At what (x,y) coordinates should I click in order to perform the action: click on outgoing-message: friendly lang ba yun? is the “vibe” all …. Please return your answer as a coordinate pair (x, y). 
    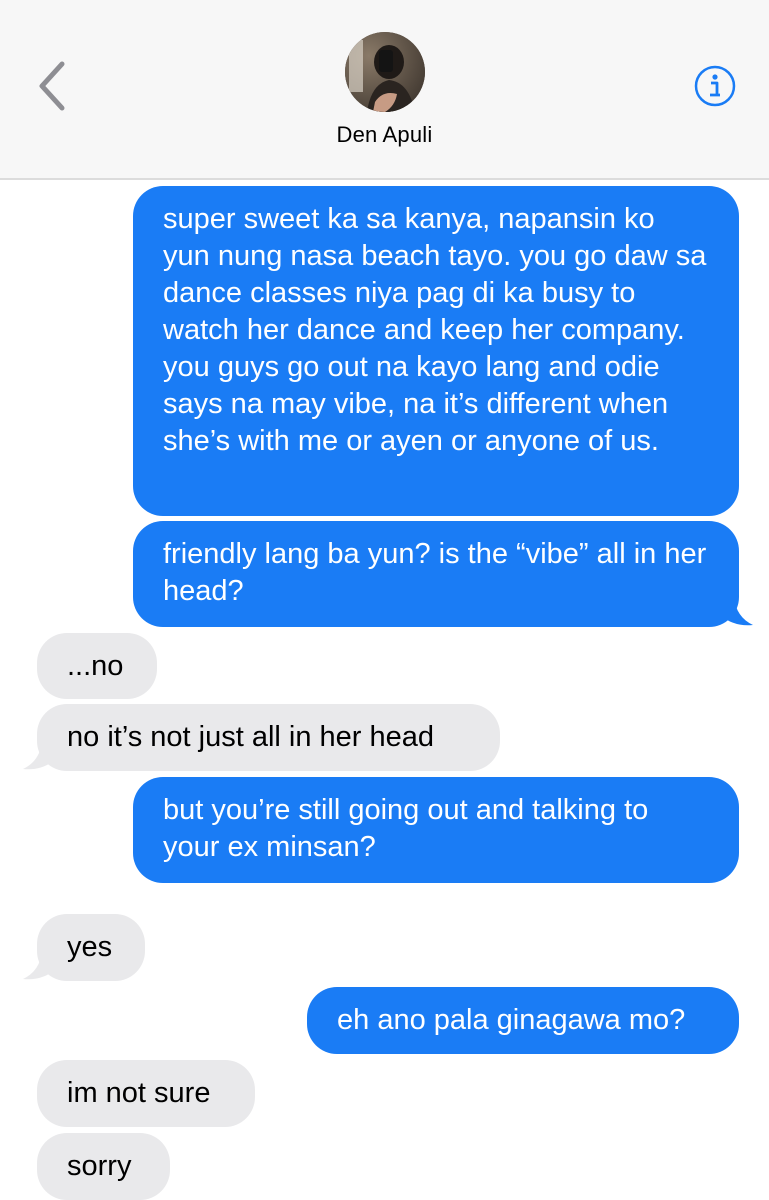
    Looking at the image, I should click on (436, 574).